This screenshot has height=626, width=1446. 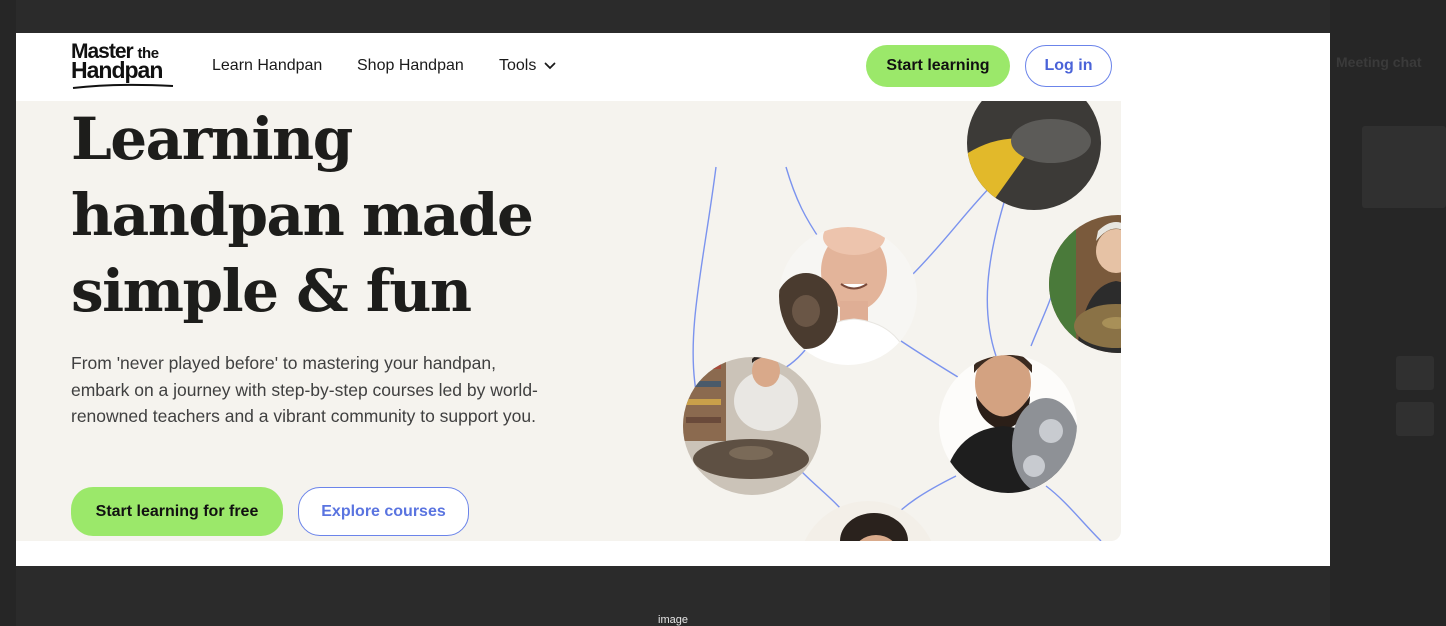 I want to click on log-in-button: Log in, so click(x=1068, y=66).